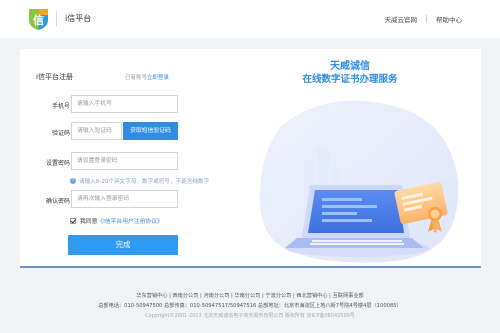 This screenshot has height=333, width=500. I want to click on brand-divider, so click(56, 18).